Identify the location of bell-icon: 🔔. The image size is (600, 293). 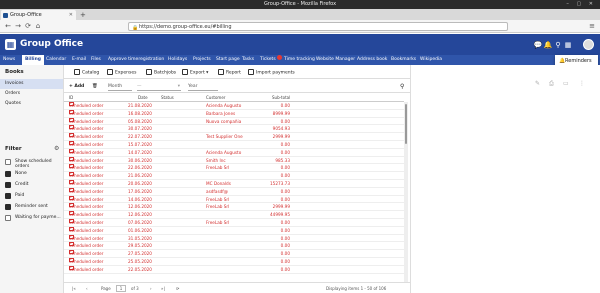
(548, 45).